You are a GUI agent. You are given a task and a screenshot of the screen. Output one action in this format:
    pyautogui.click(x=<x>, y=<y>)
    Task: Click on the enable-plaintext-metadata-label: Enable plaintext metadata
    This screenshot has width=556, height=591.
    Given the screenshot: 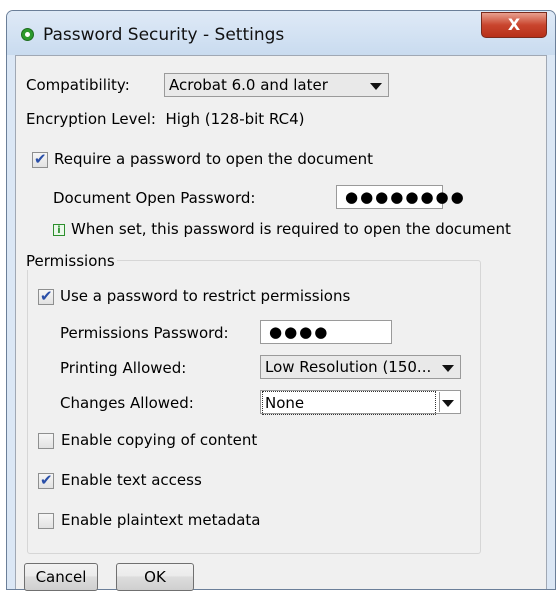 What is the action you would take?
    pyautogui.click(x=161, y=520)
    